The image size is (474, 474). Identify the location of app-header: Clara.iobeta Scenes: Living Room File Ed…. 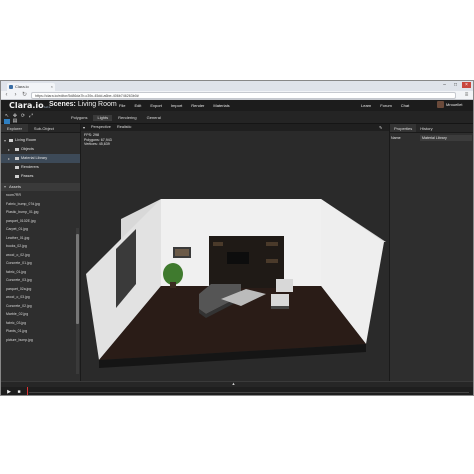
(237, 105).